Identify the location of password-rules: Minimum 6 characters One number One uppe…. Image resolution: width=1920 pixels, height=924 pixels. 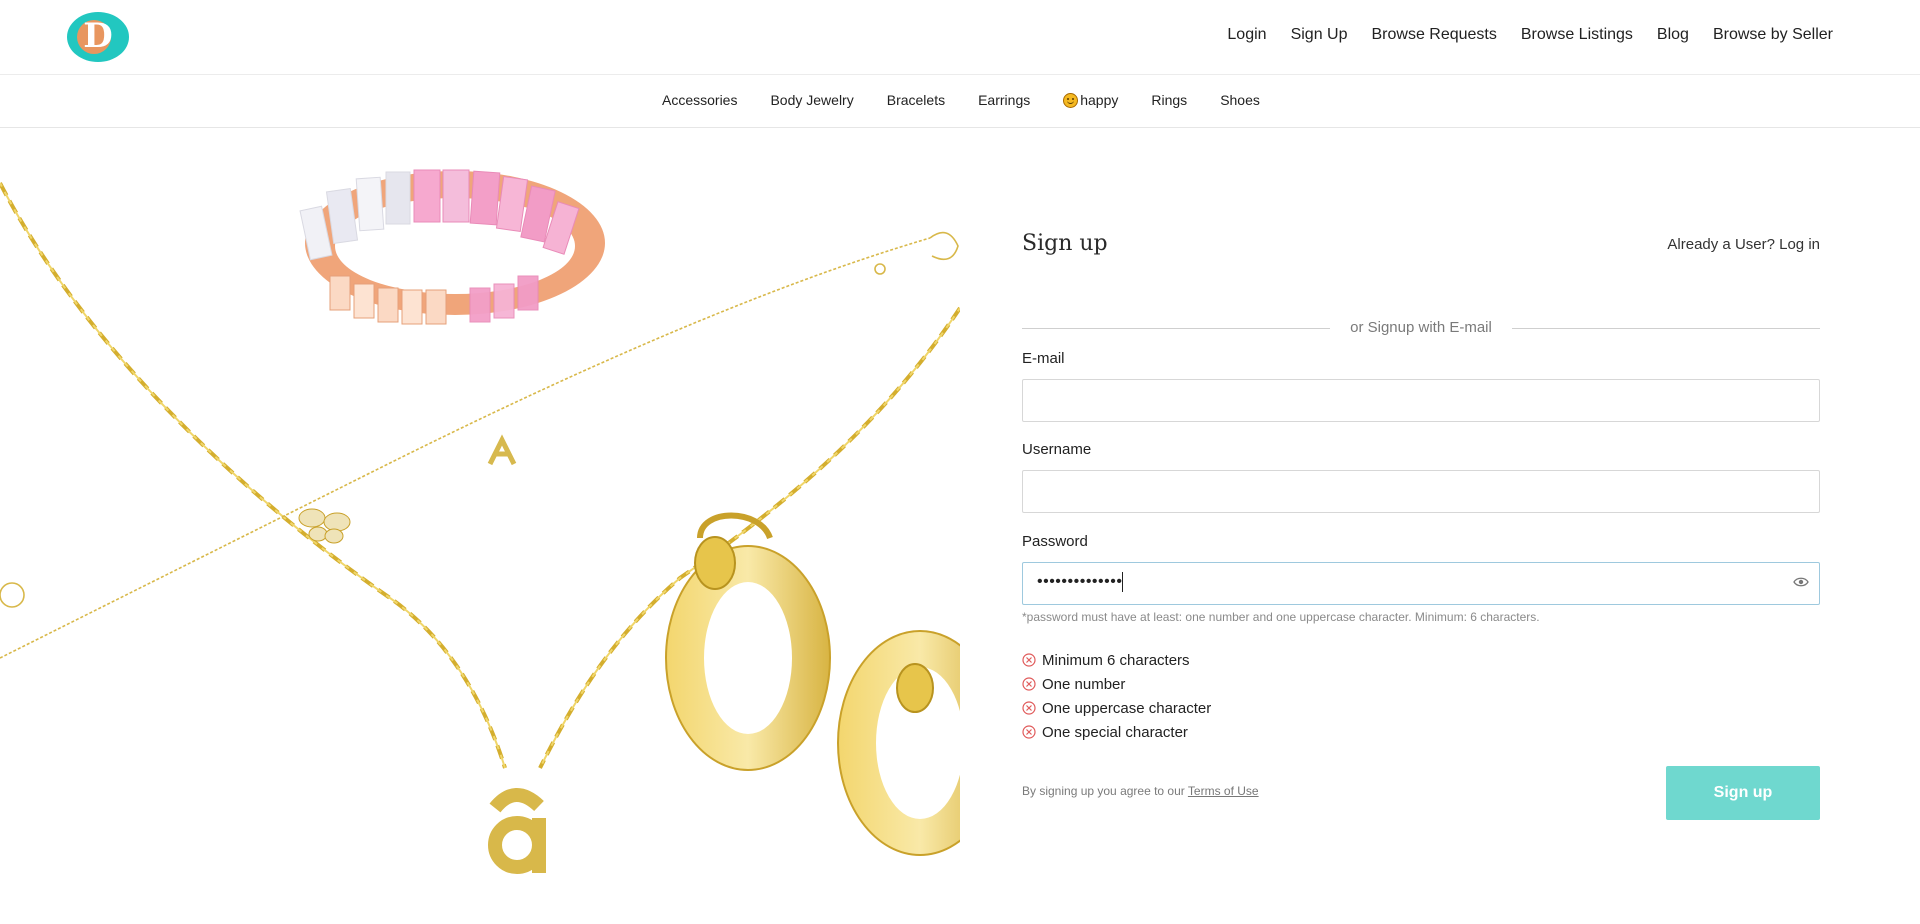
(1116, 696).